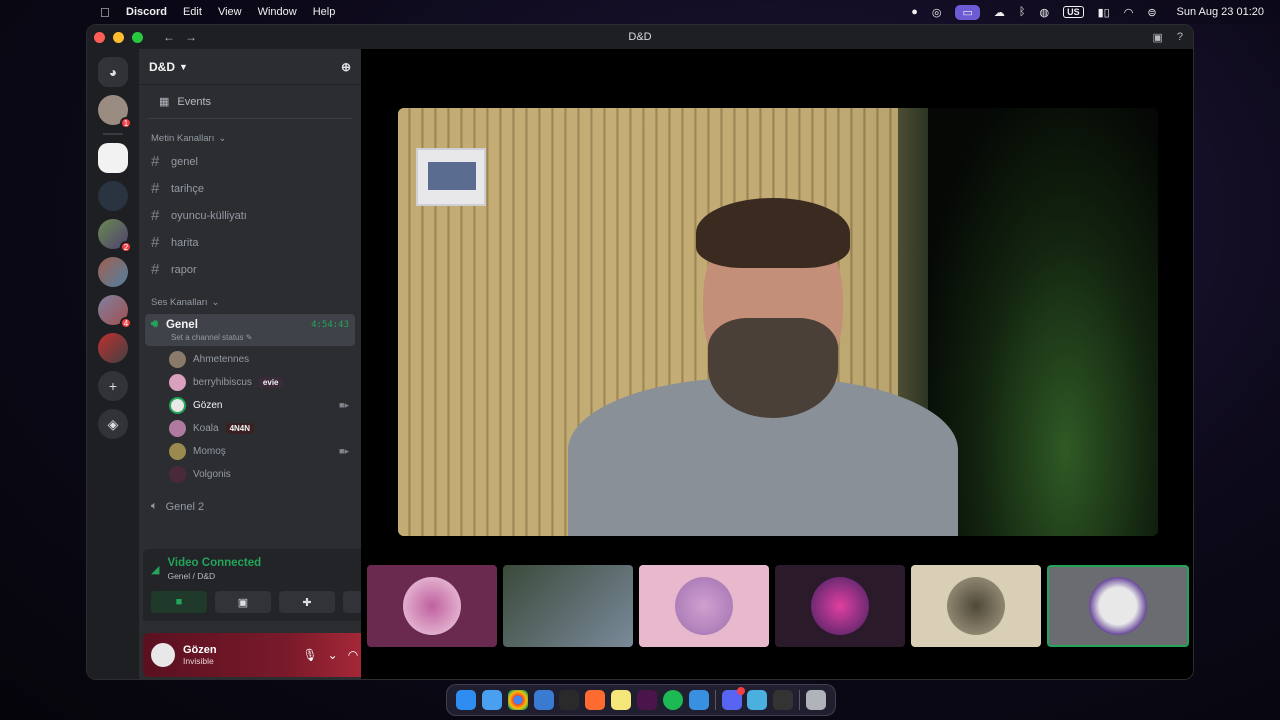  I want to click on plus-icon: +, so click(113, 386).